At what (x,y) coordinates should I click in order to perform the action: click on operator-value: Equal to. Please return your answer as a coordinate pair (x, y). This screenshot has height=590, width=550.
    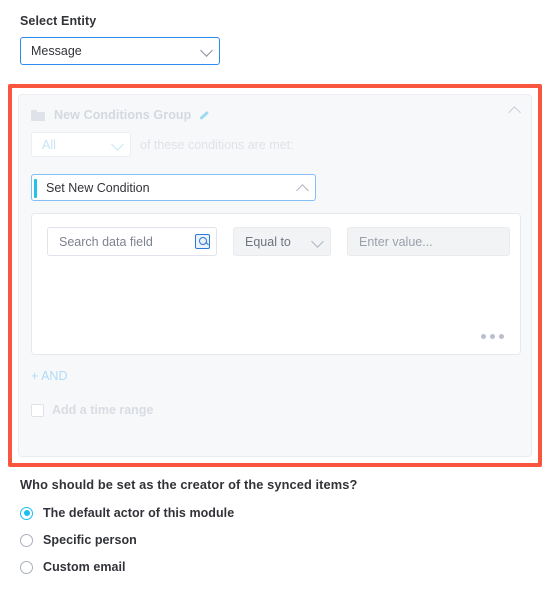
    Looking at the image, I should click on (268, 241).